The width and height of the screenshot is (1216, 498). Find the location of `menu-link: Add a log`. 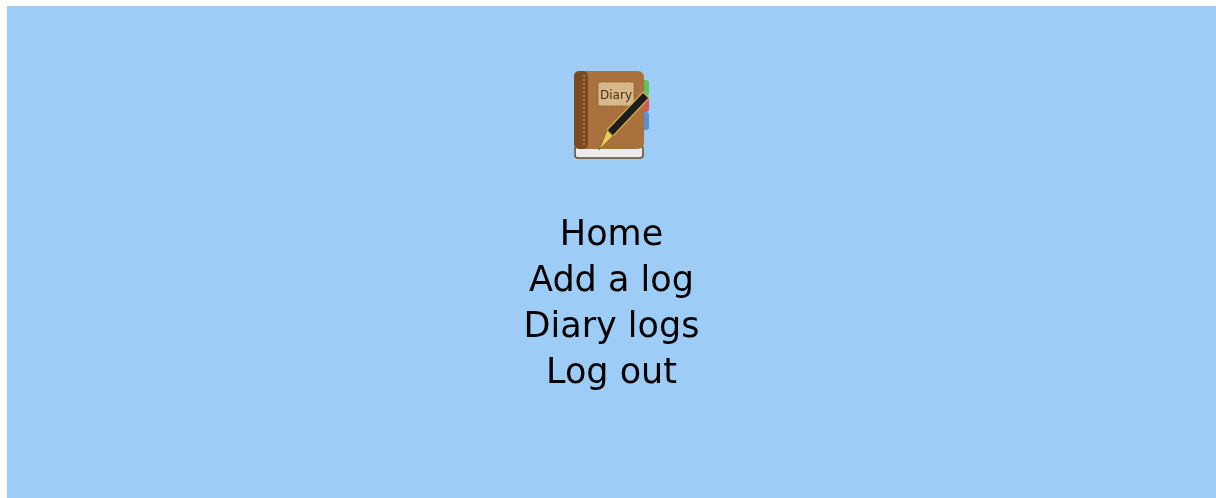

menu-link: Add a log is located at coordinates (611, 279).